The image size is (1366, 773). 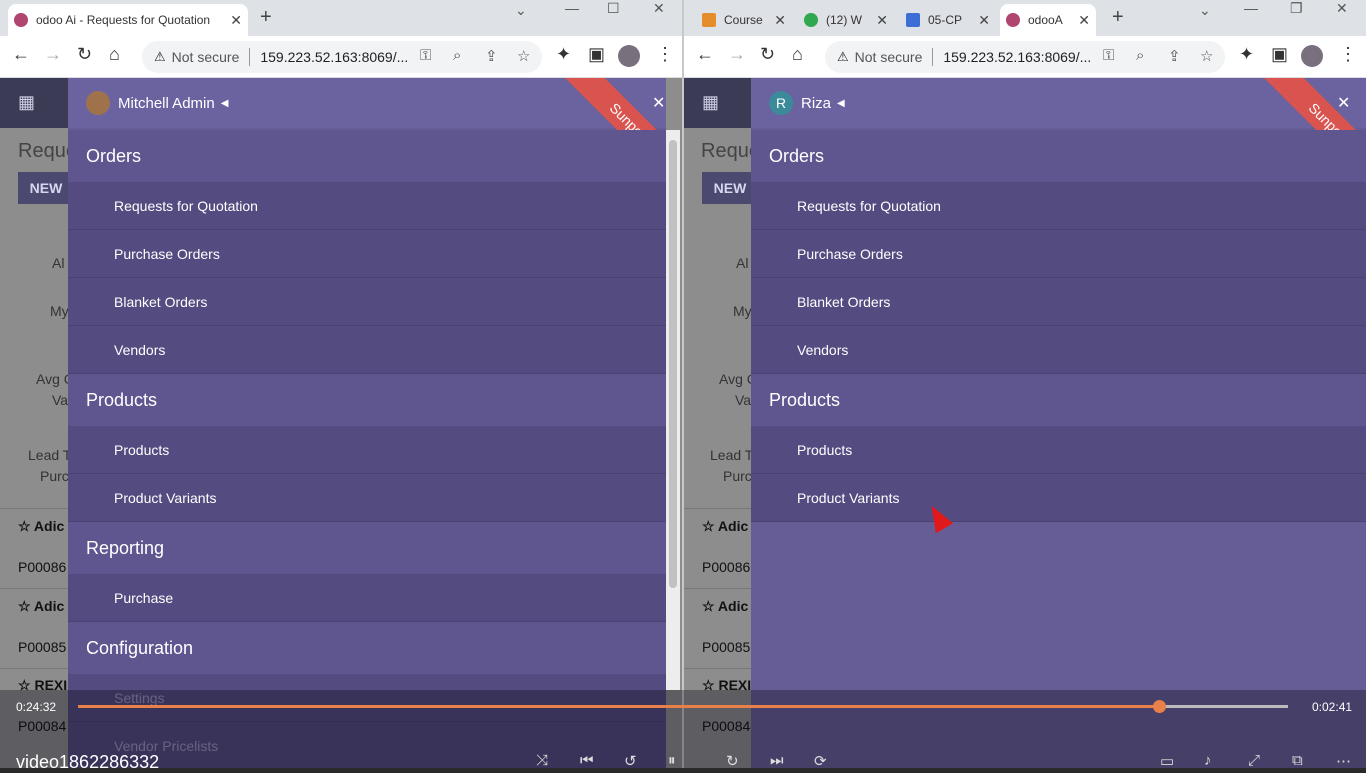 What do you see at coordinates (846, 20) in the screenshot?
I see `tab-whatsapp: (12) W ✕` at bounding box center [846, 20].